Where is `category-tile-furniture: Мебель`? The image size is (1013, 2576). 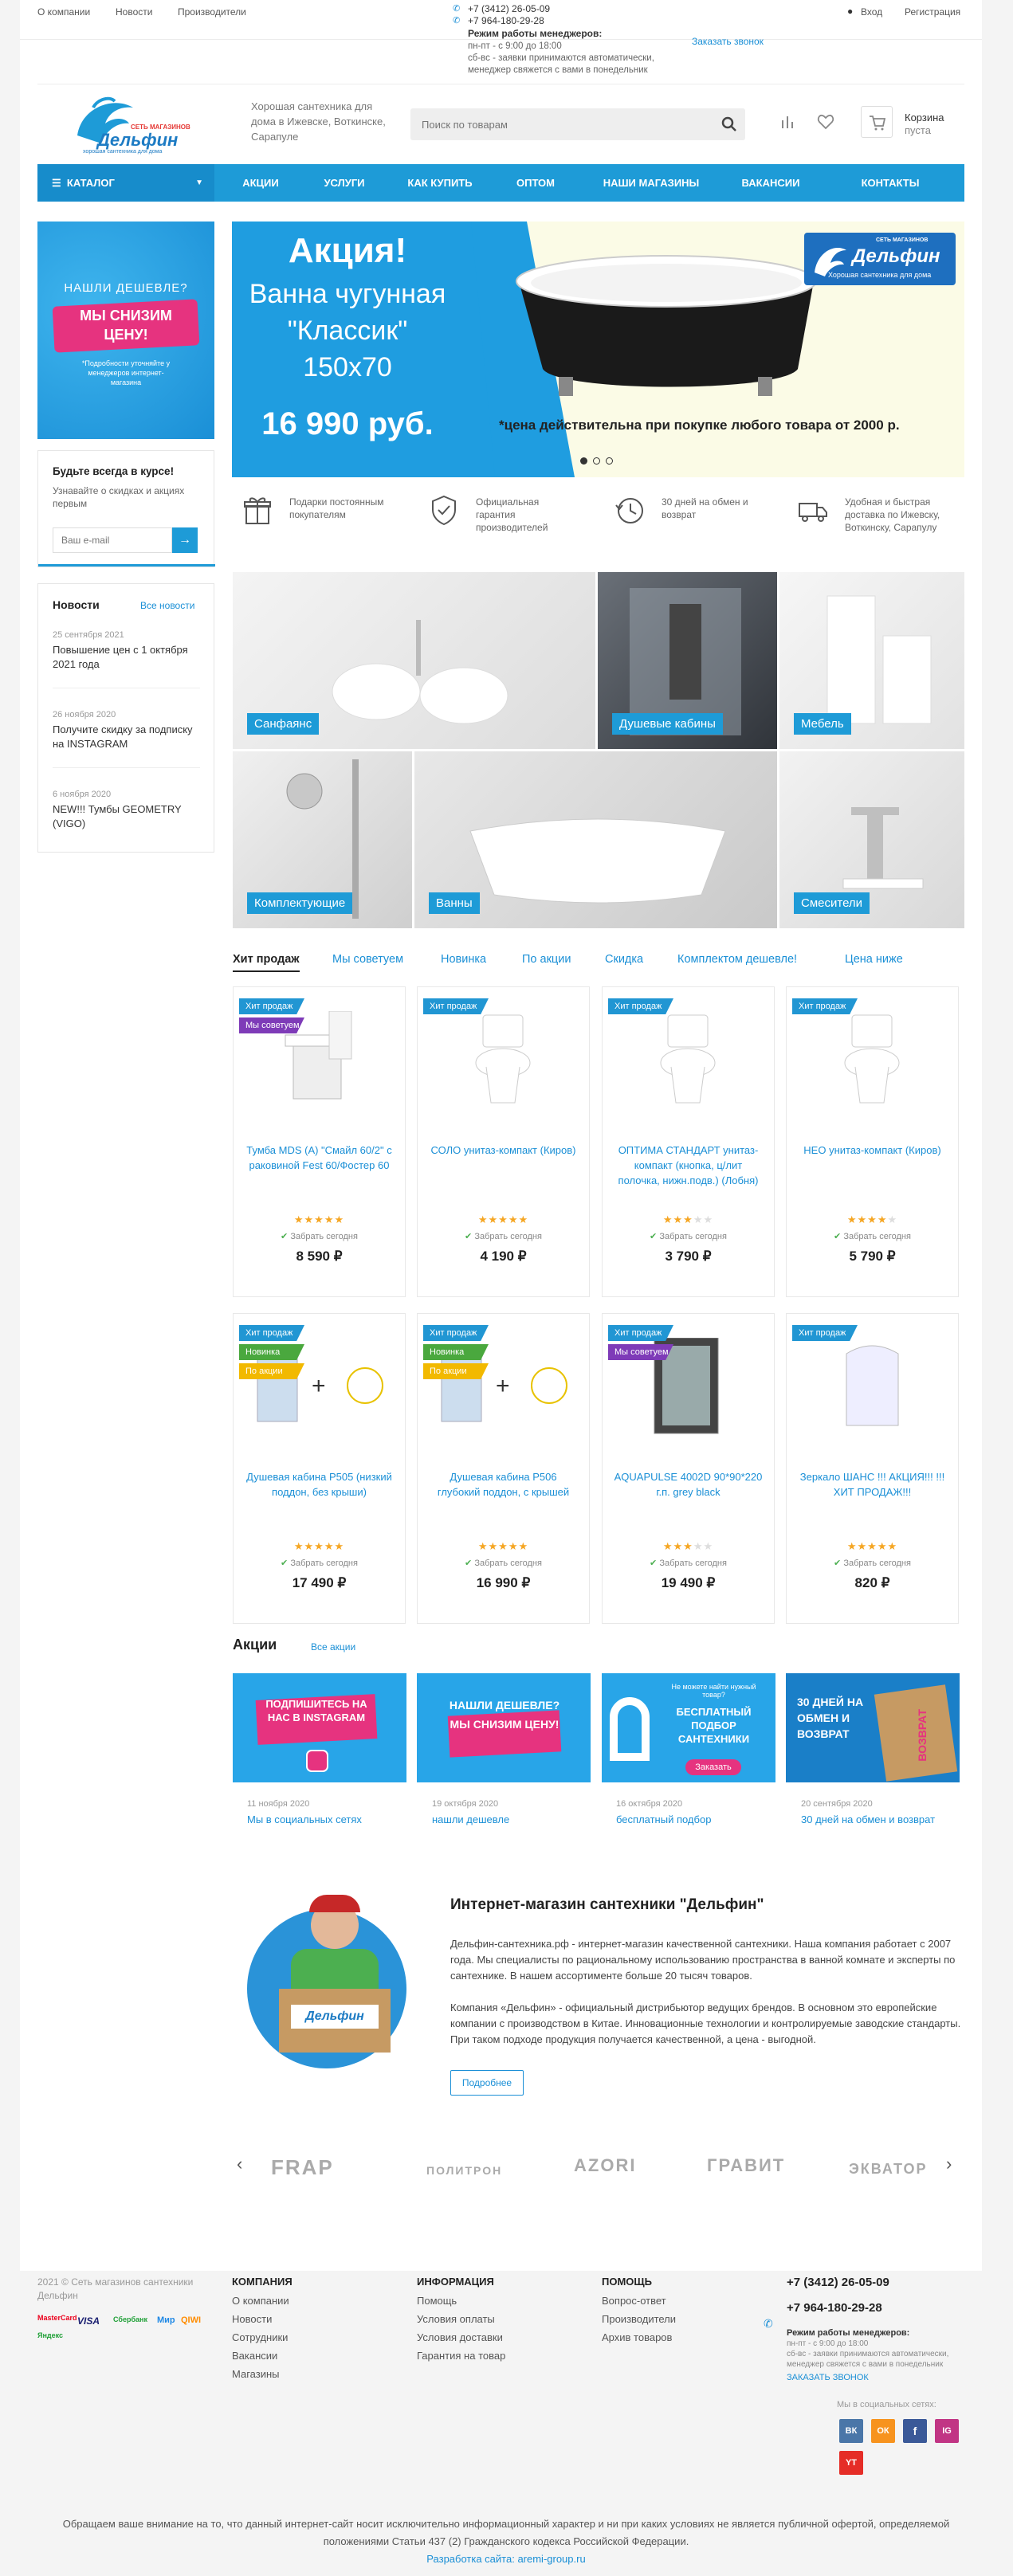 category-tile-furniture: Мебель is located at coordinates (872, 660).